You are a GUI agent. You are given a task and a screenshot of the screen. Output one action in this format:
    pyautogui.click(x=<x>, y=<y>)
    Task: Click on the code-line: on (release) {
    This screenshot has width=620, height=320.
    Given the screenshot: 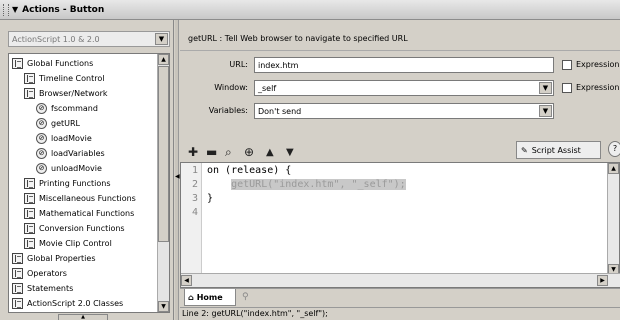 What is the action you would take?
    pyautogui.click(x=249, y=170)
    